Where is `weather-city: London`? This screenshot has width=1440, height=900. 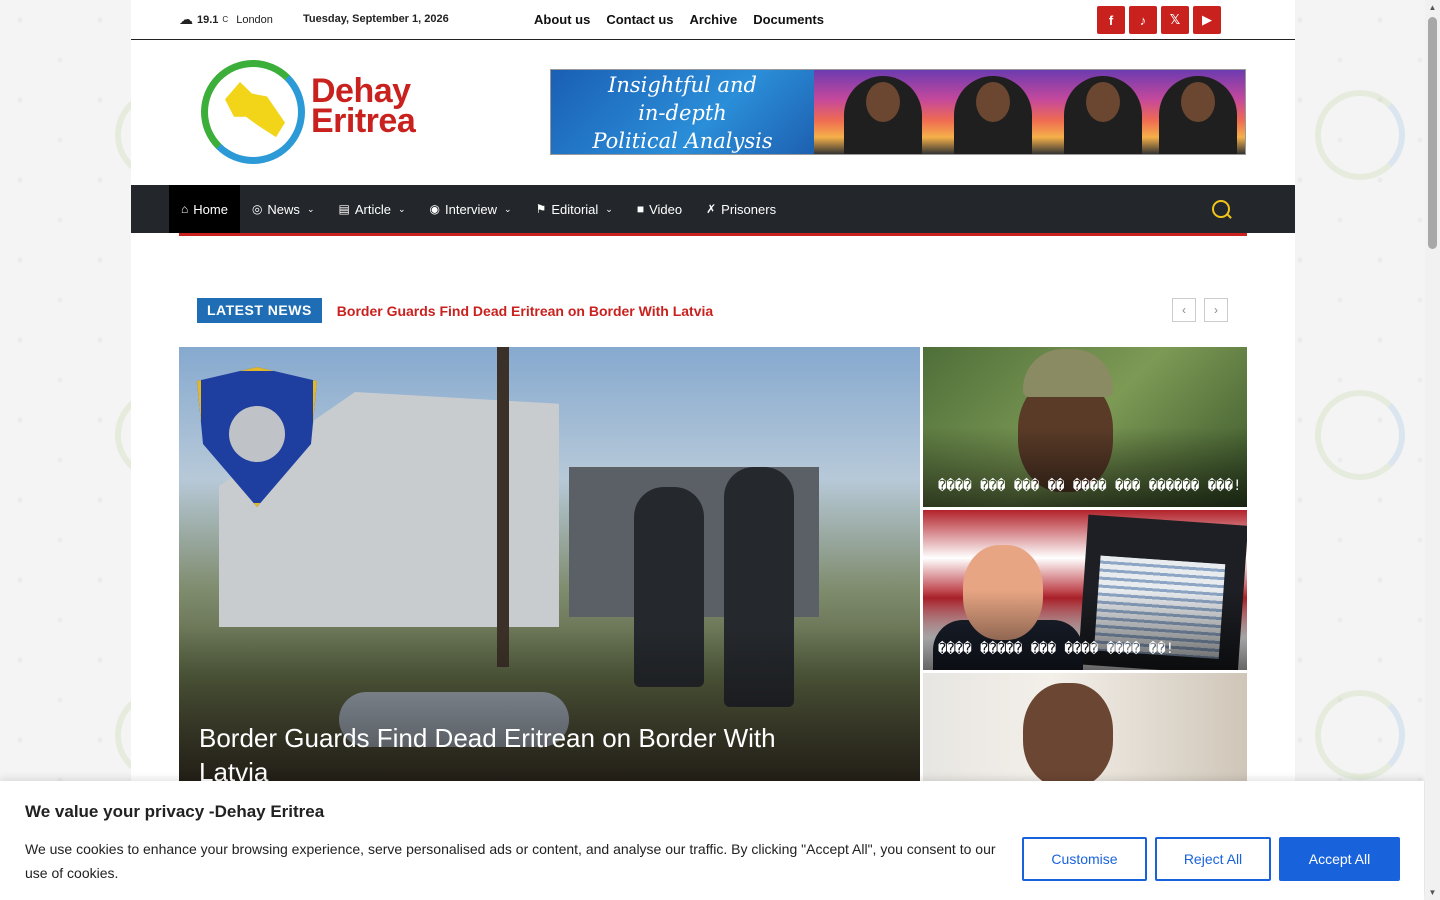 weather-city: London is located at coordinates (254, 19).